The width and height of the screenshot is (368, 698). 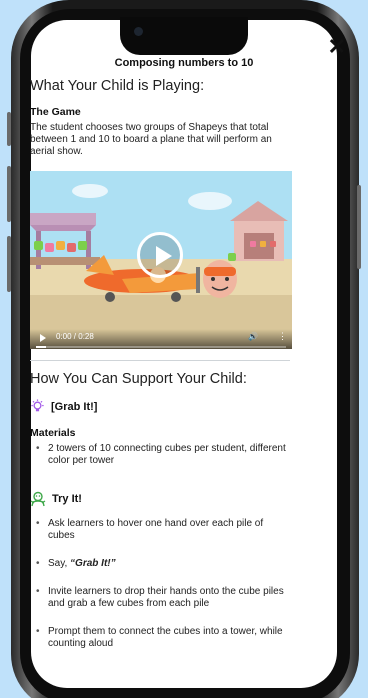 I want to click on support-heading: How You Can Support Your Child:, so click(x=138, y=379).